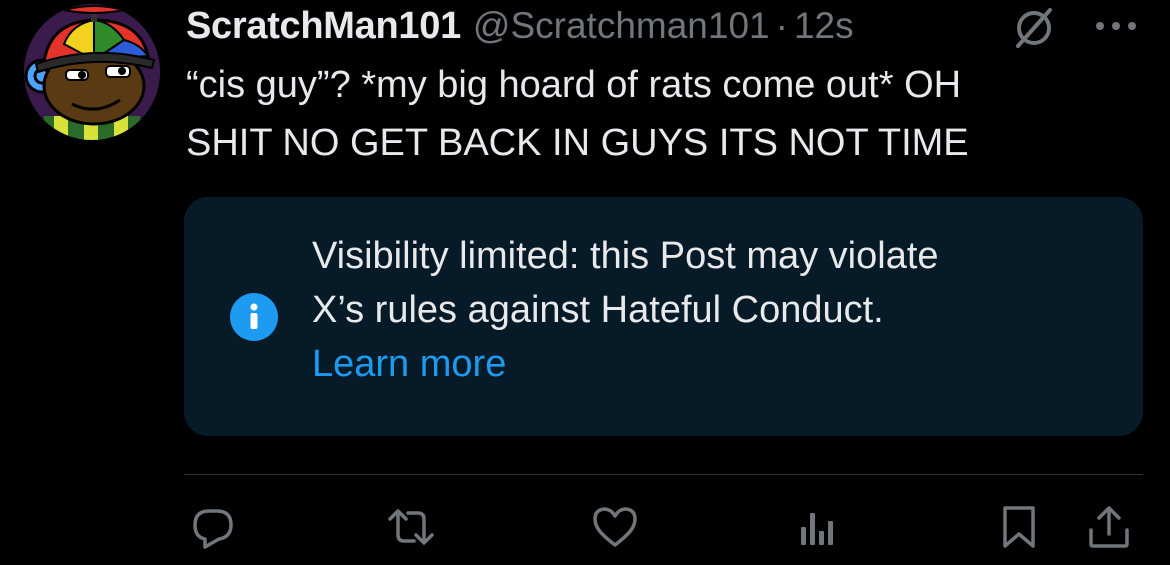 This screenshot has height=565, width=1170. I want to click on bookmark-button, so click(1019, 527).